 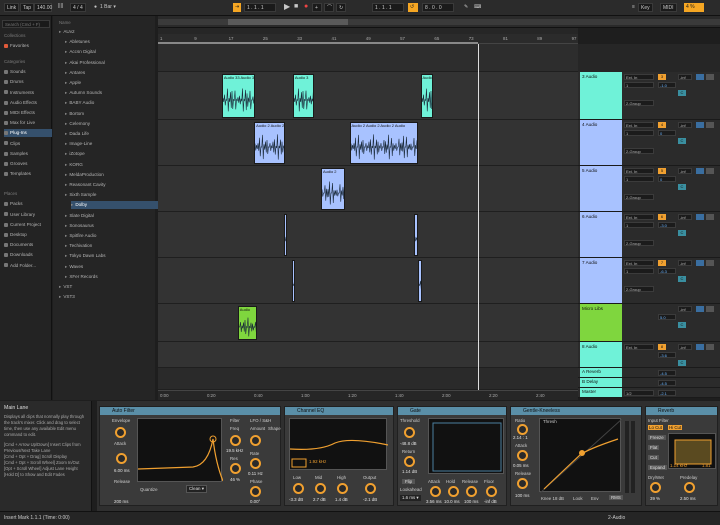 What do you see at coordinates (28, 154) in the screenshot?
I see `sidebar-item-samples: Samples` at bounding box center [28, 154].